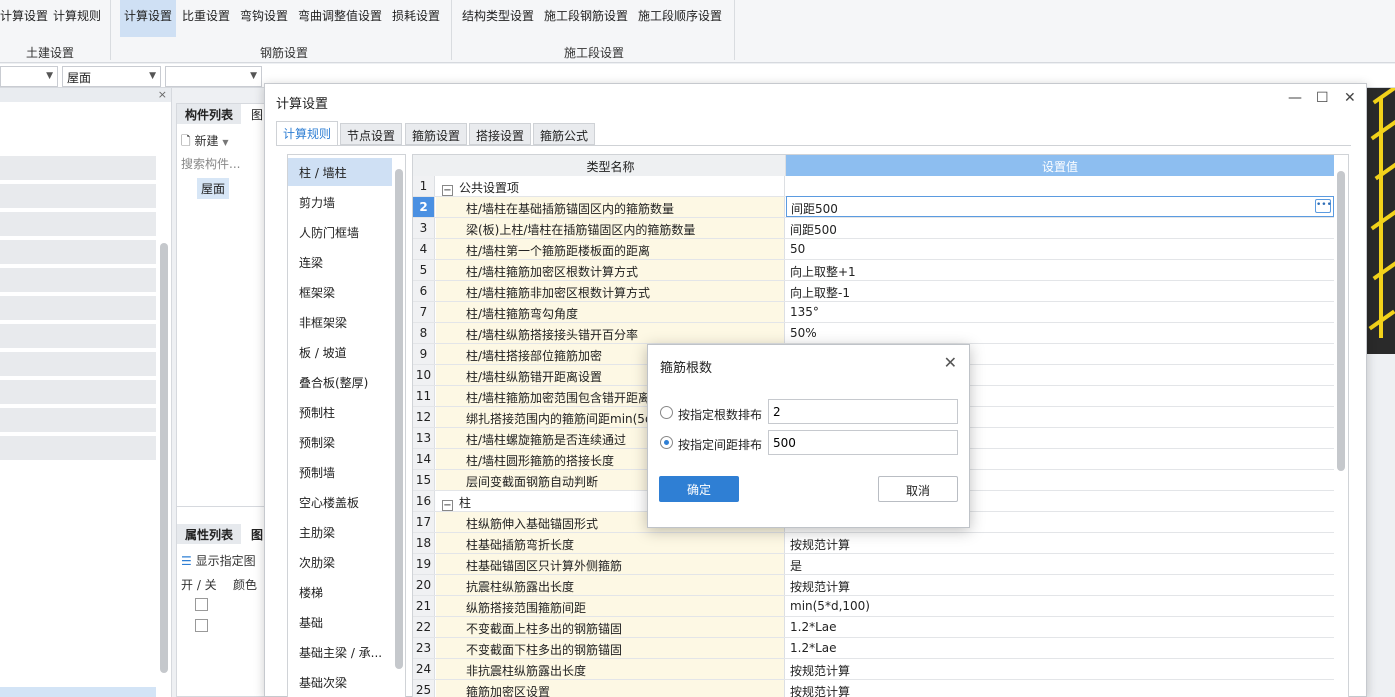 The height and width of the screenshot is (697, 1395). I want to click on table-row: 1− 公共设置项, so click(873, 186).